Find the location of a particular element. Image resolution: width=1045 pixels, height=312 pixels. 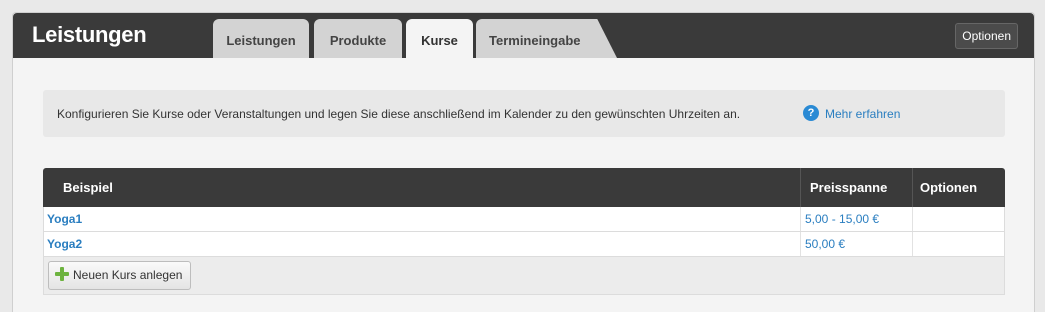

table-row: Yoga2 50,00 € is located at coordinates (524, 244).